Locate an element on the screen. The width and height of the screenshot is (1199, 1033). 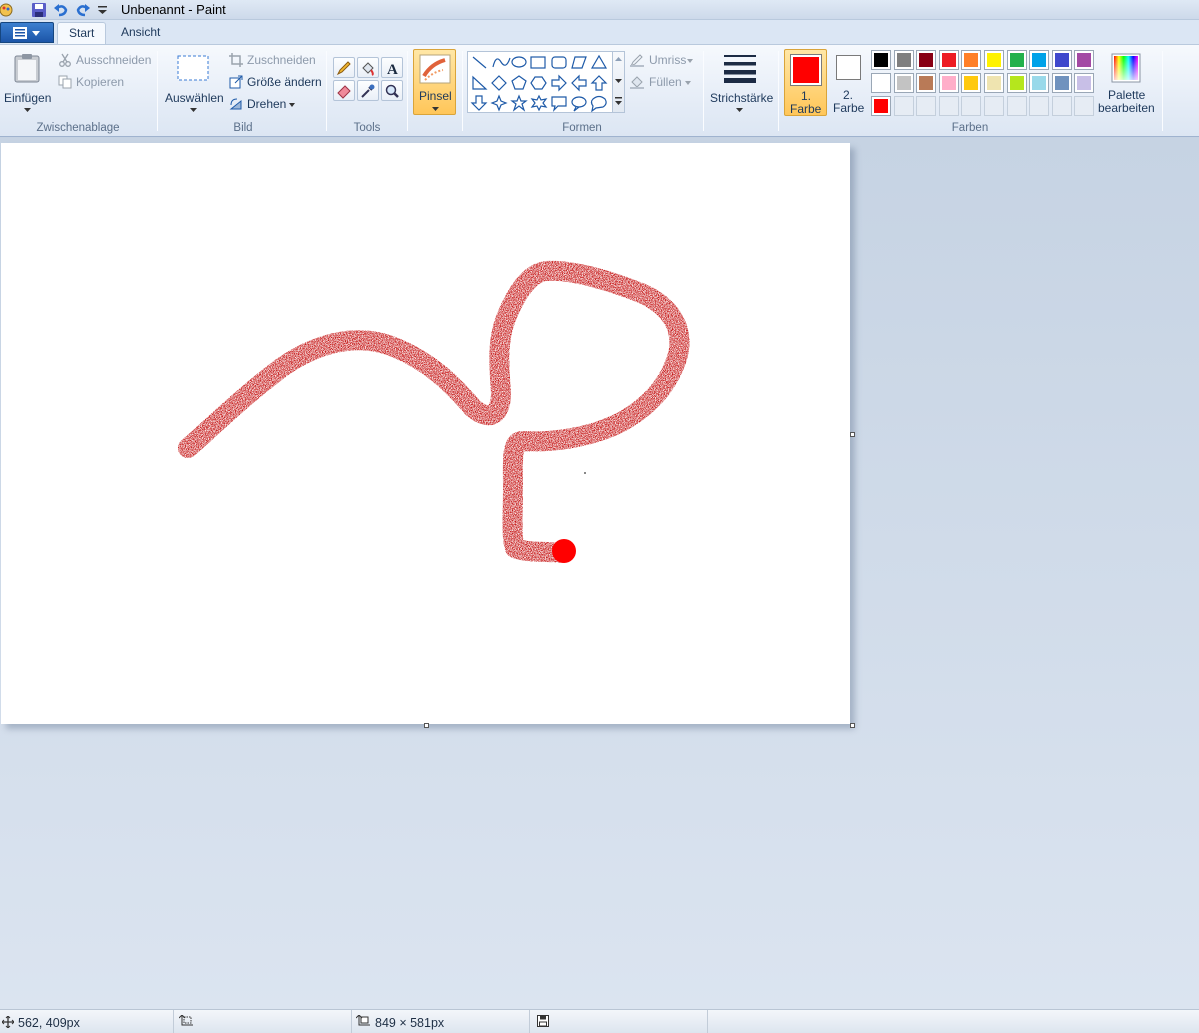
pencil-icon is located at coordinates (343, 68).